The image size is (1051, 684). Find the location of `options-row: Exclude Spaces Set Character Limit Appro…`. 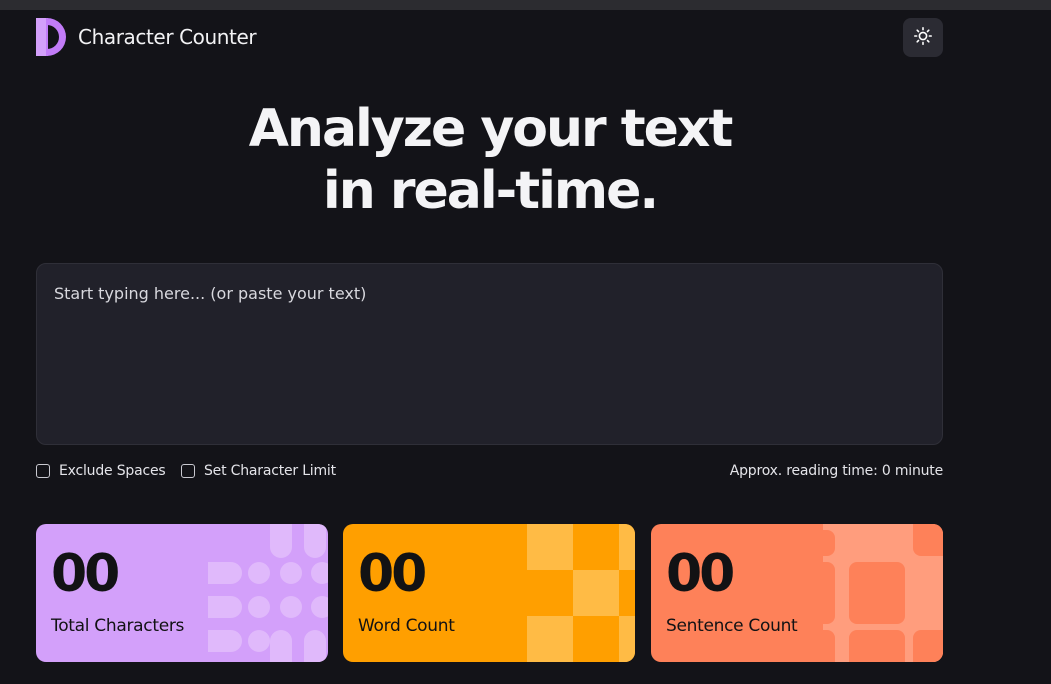

options-row: Exclude Spaces Set Character Limit Appro… is located at coordinates (489, 471).